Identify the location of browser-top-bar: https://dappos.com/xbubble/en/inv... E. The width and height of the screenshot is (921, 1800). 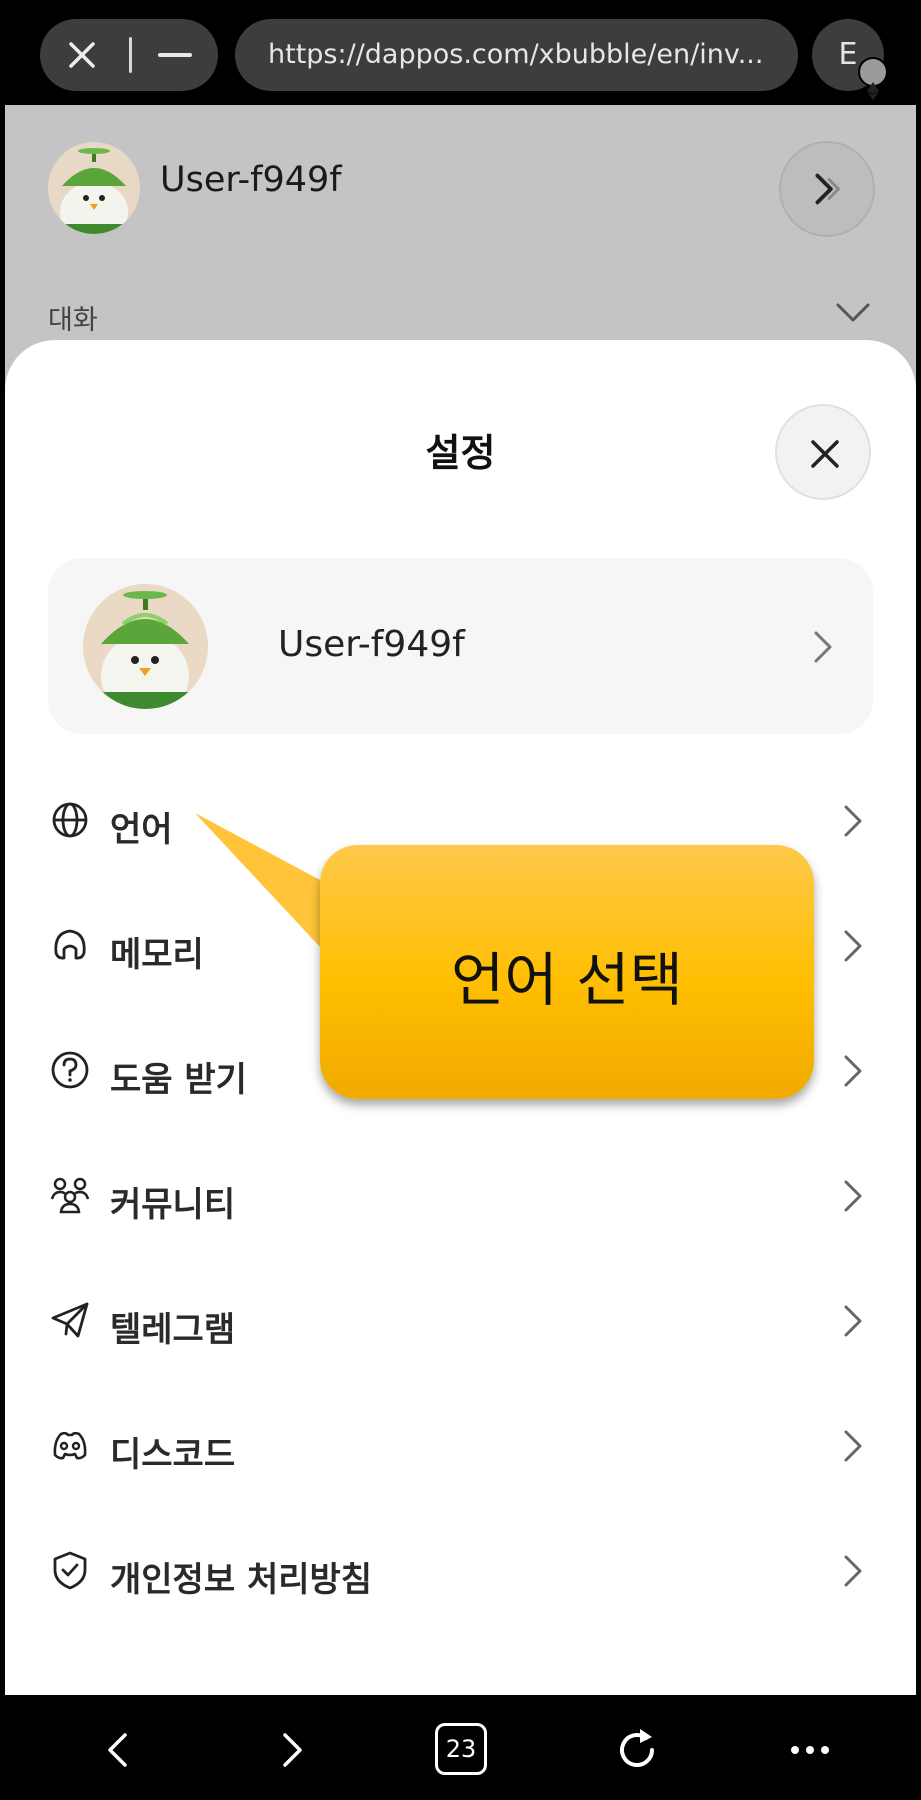
(460, 55).